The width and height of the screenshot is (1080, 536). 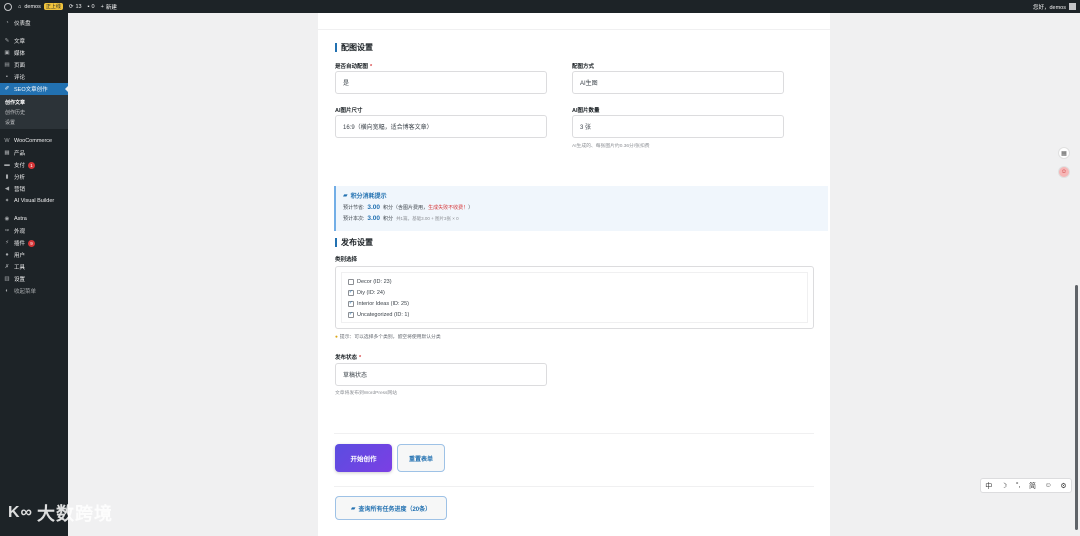 What do you see at coordinates (34, 89) in the screenshot?
I see `sidebar-item-seo-writer: ✐ SEO文章创作` at bounding box center [34, 89].